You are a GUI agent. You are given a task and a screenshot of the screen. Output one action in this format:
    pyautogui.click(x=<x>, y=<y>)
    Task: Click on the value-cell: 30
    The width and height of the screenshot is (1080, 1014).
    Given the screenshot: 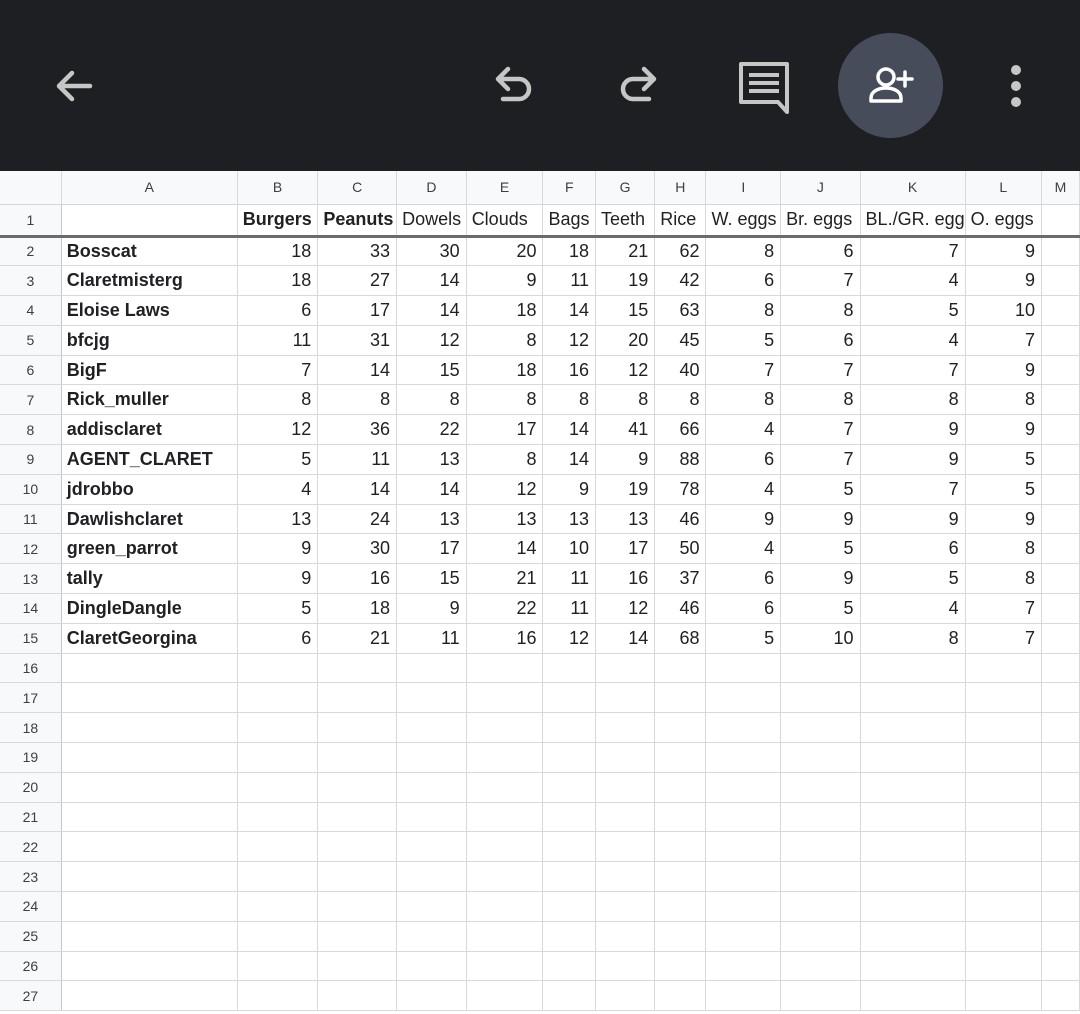 What is the action you would take?
    pyautogui.click(x=431, y=251)
    